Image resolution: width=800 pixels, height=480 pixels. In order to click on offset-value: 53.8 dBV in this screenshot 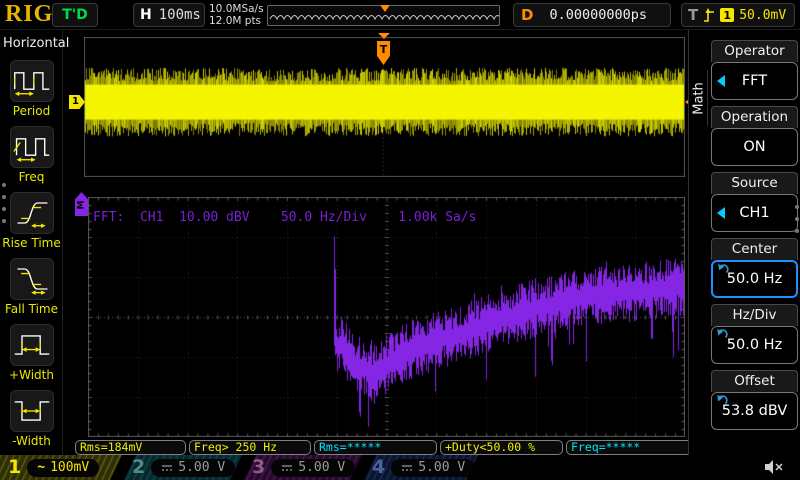, I will do `click(754, 411)`.